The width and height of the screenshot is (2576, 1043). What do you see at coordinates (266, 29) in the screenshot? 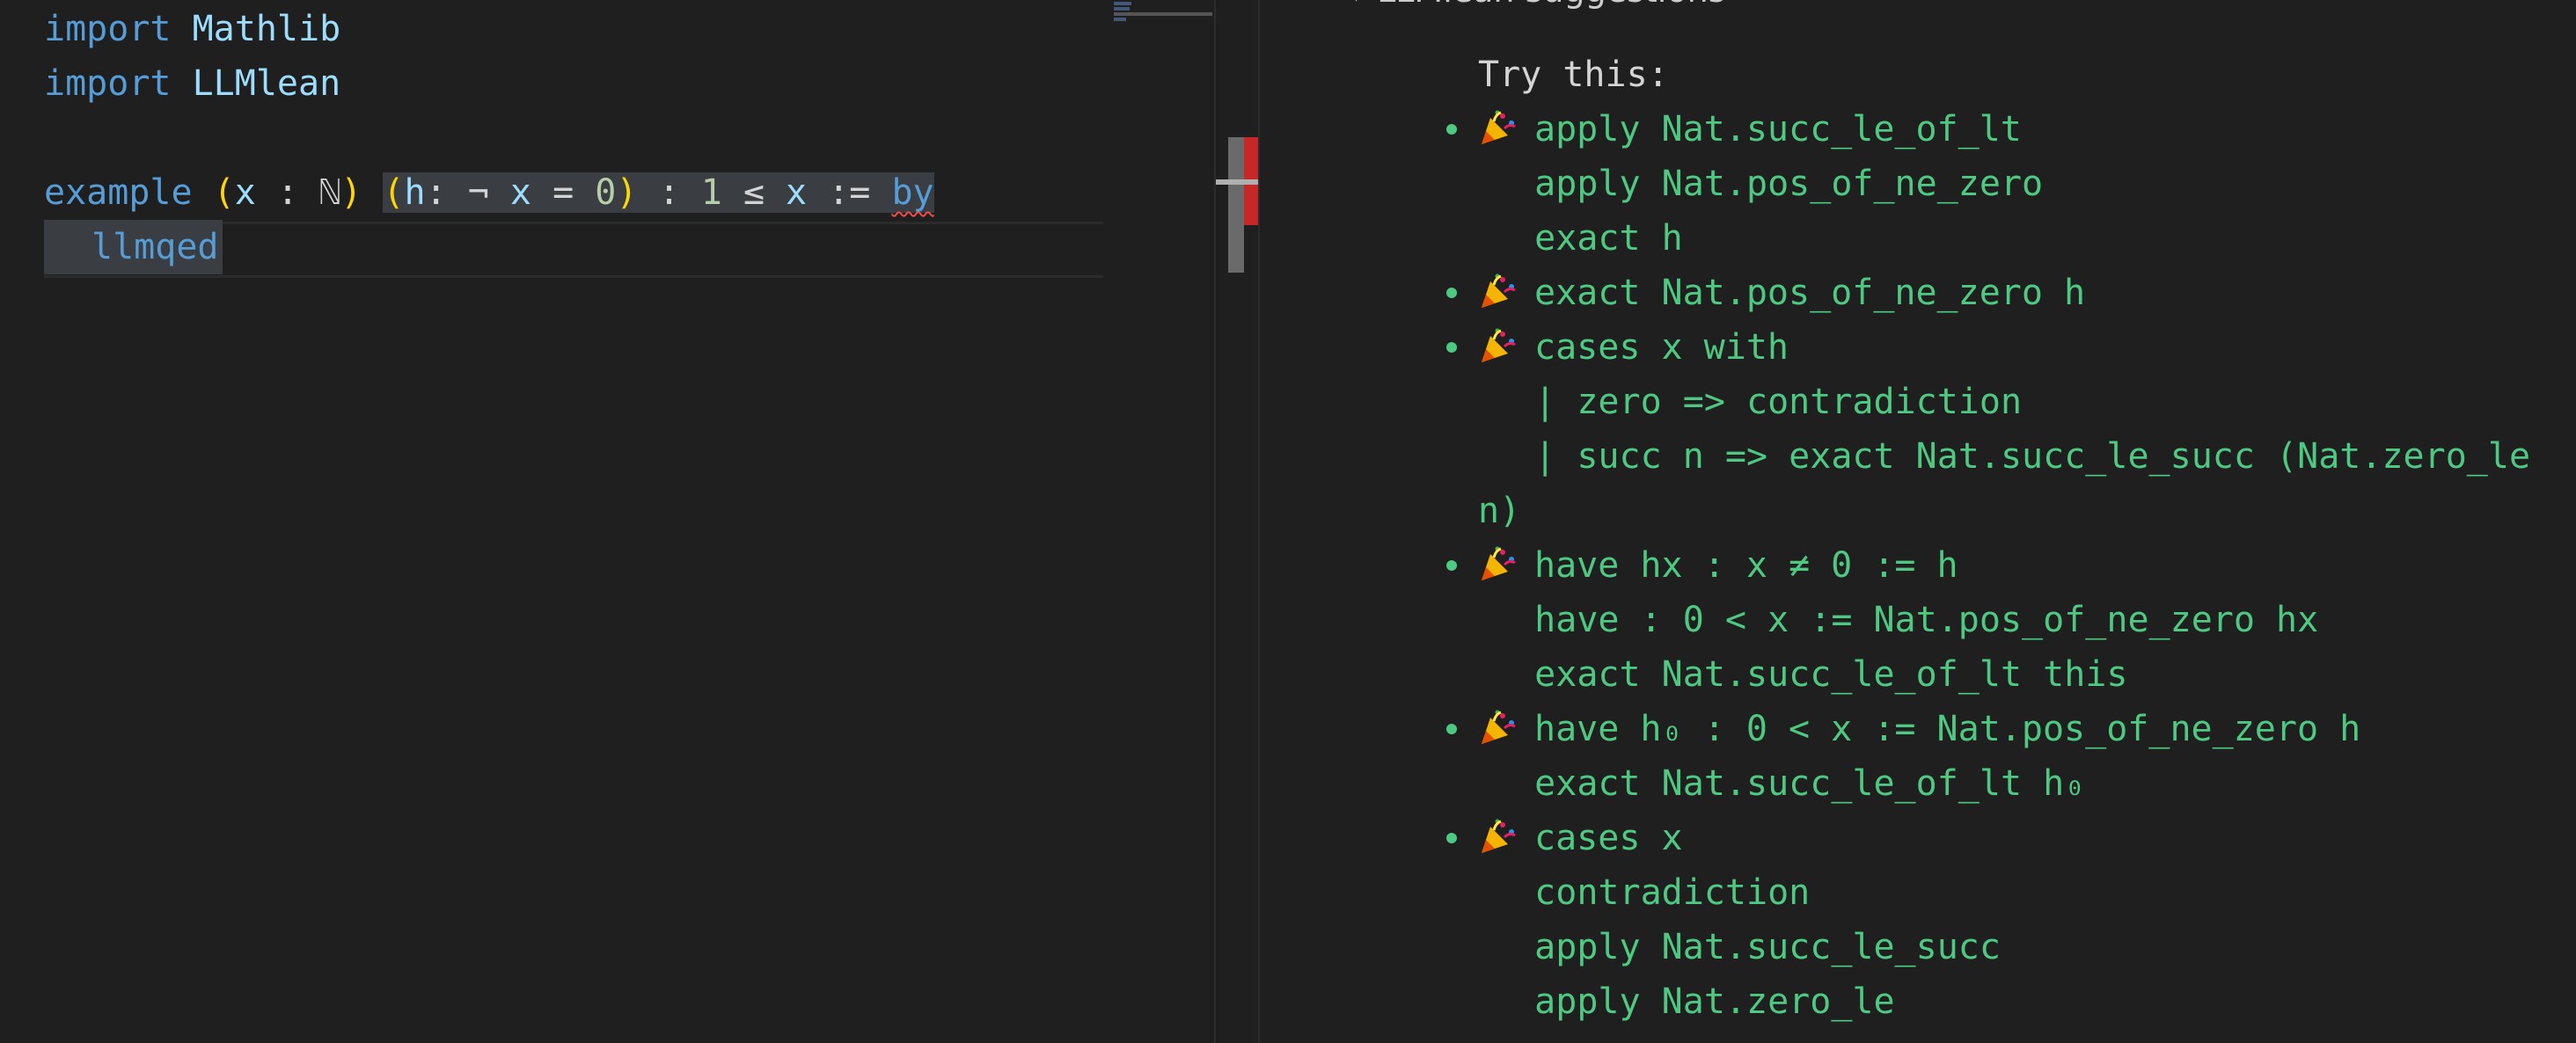
I see `module-name: Mathlib` at bounding box center [266, 29].